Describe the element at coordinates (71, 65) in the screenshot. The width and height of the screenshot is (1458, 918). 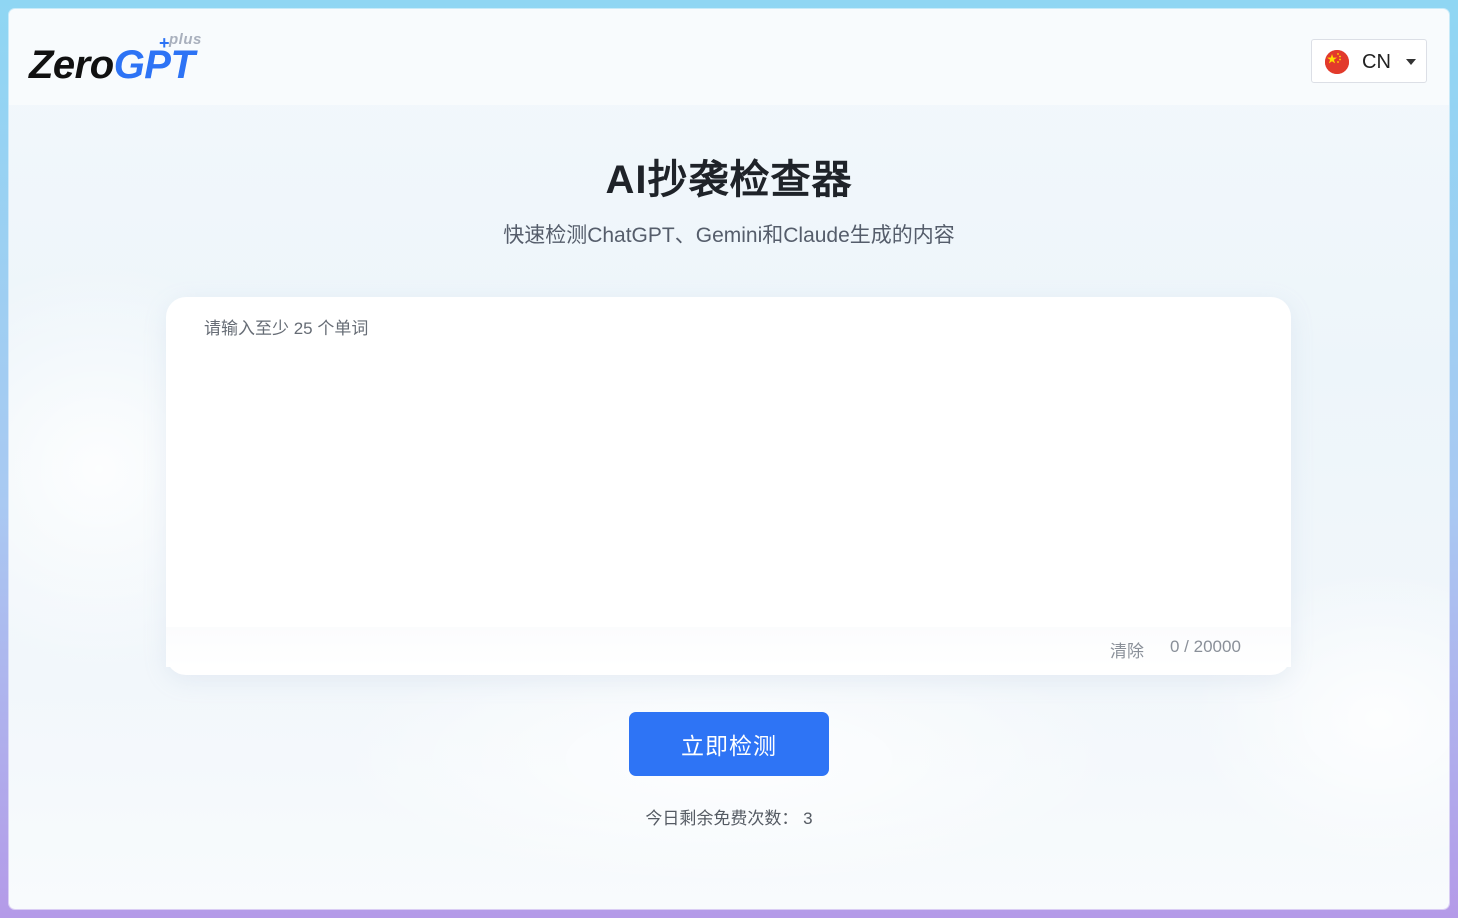
I see `logo-zero-text: Zero` at that location.